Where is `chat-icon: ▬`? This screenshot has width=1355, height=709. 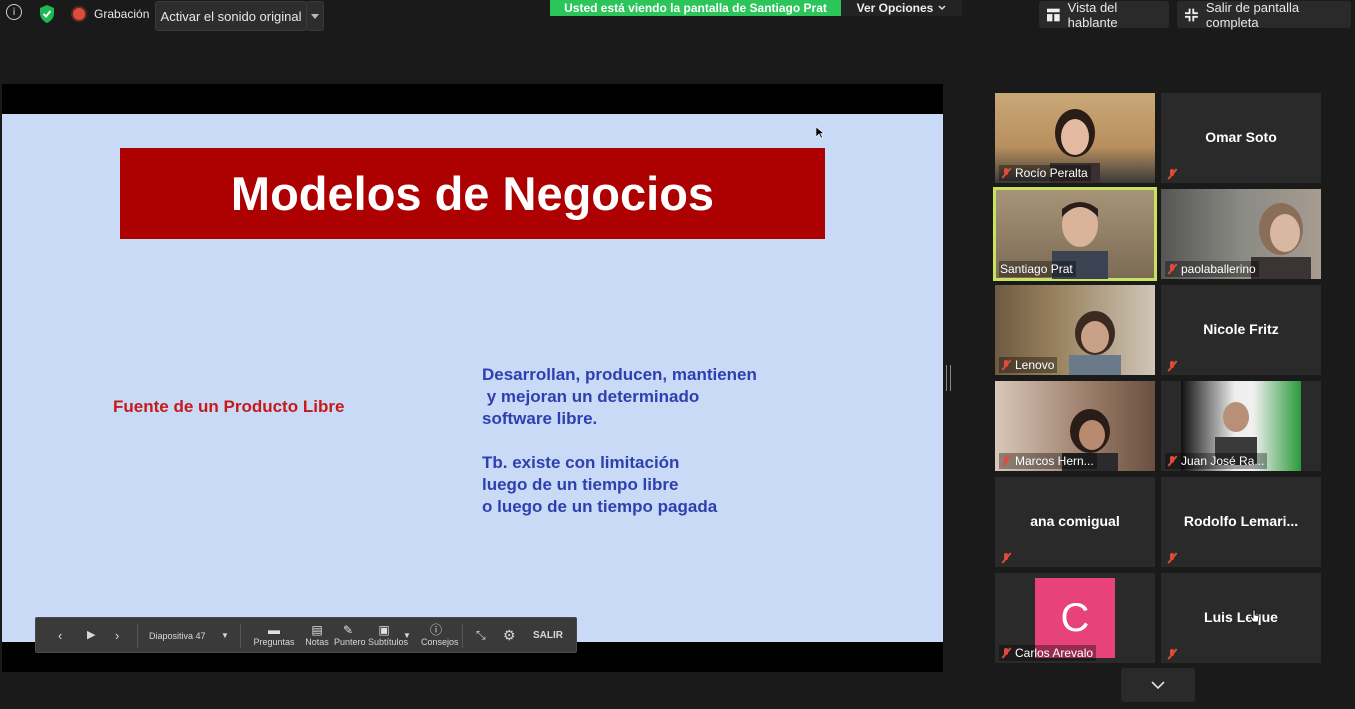
chat-icon: ▬ is located at coordinates (274, 630).